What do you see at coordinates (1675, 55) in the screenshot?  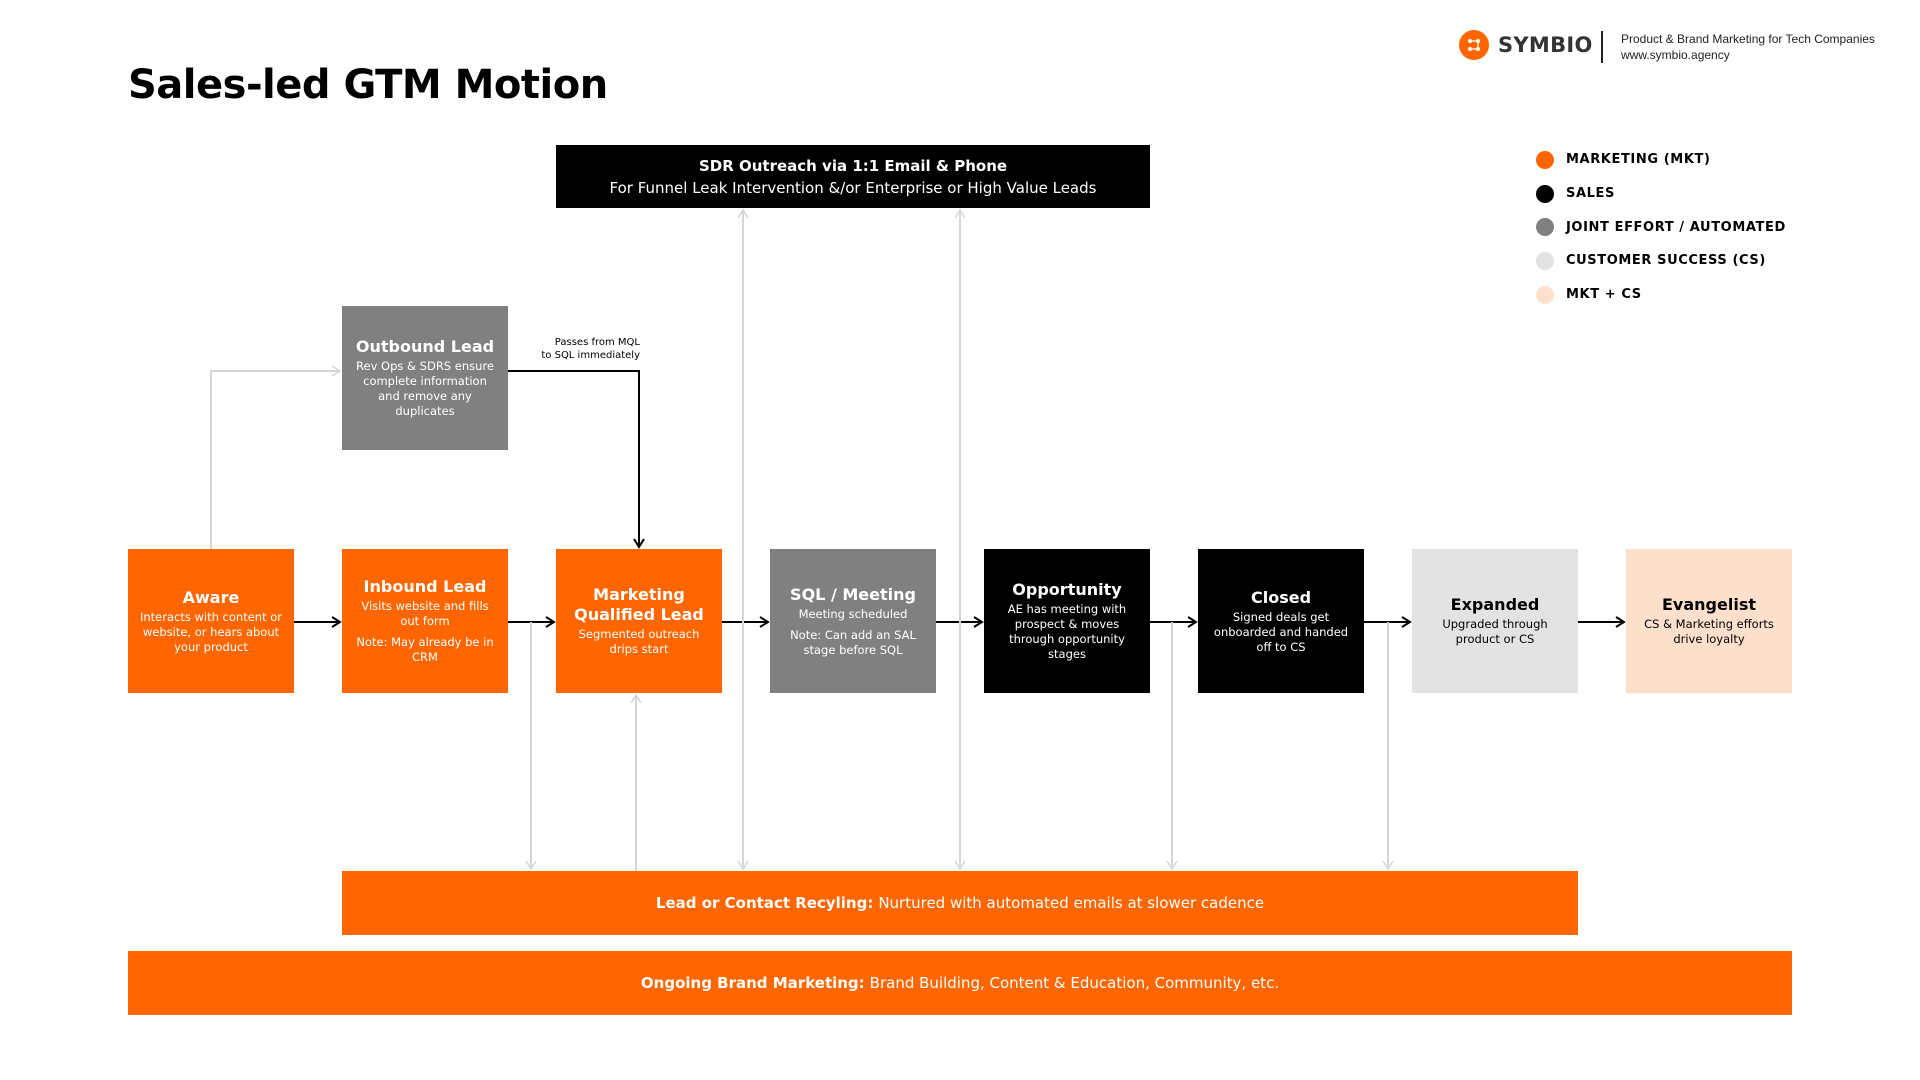 I see `brand-website: www.symbio.agency` at bounding box center [1675, 55].